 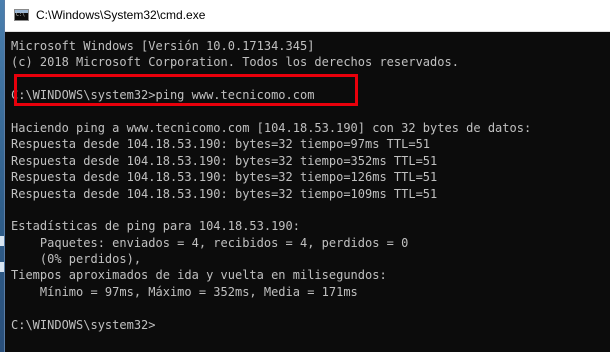 I want to click on window-title: C:\Windows\System32\cmd.exe, so click(x=121, y=15).